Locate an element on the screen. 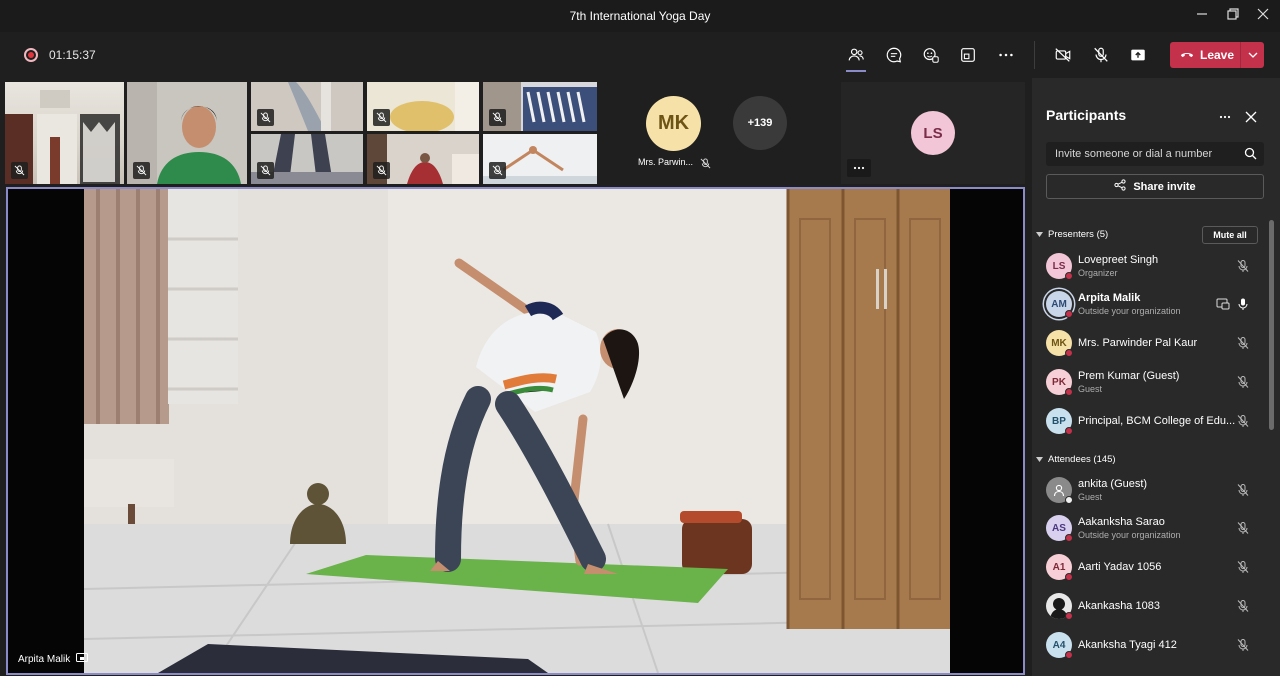 This screenshot has width=1280, height=676. participant-row: A1 Aarti Yadav 1056 is located at coordinates (1151, 568).